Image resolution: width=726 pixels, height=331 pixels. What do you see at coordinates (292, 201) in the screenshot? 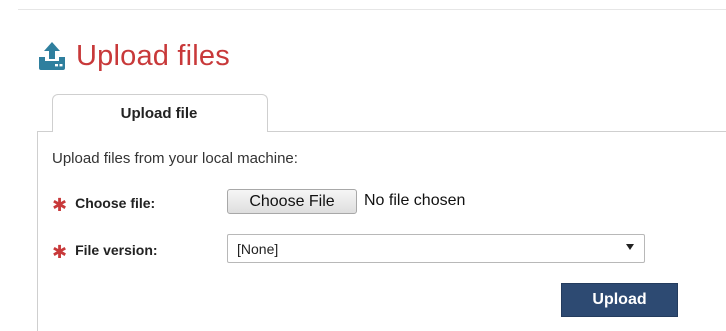
I see `choose-file-button: Choose File` at bounding box center [292, 201].